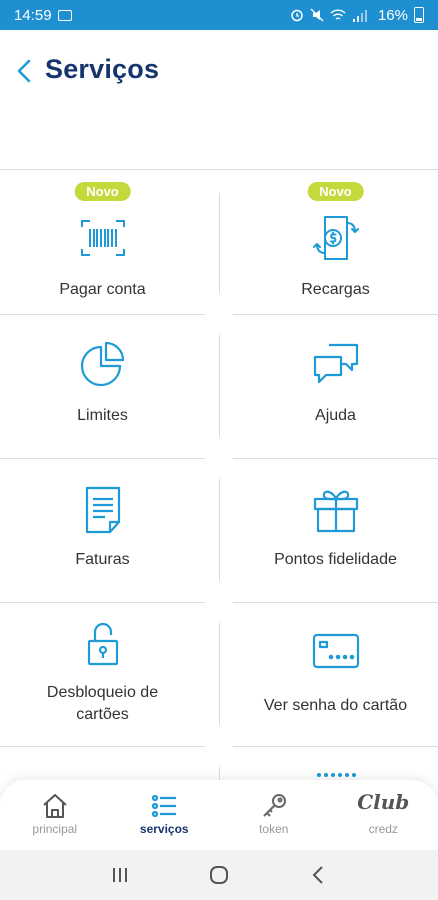 Image resolution: width=438 pixels, height=900 pixels. Describe the element at coordinates (392, 15) in the screenshot. I see `battery-percent: 16%` at that location.